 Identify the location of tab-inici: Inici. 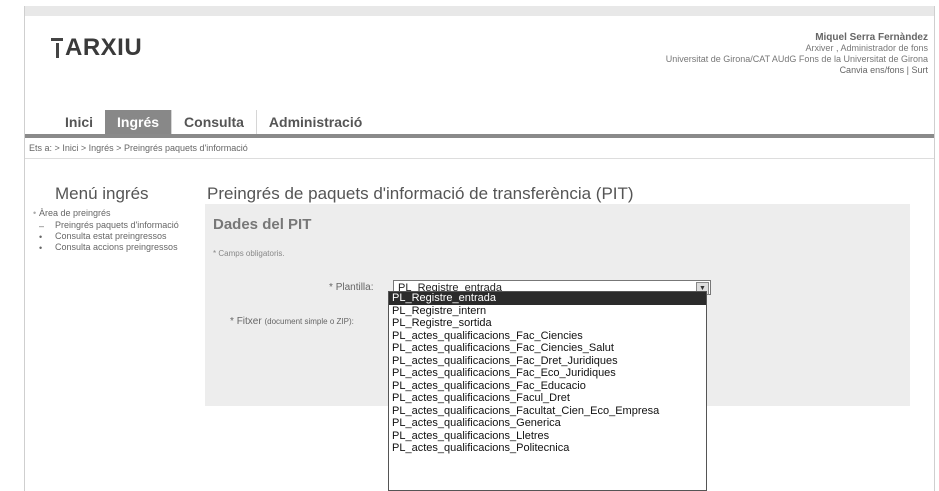
(79, 122).